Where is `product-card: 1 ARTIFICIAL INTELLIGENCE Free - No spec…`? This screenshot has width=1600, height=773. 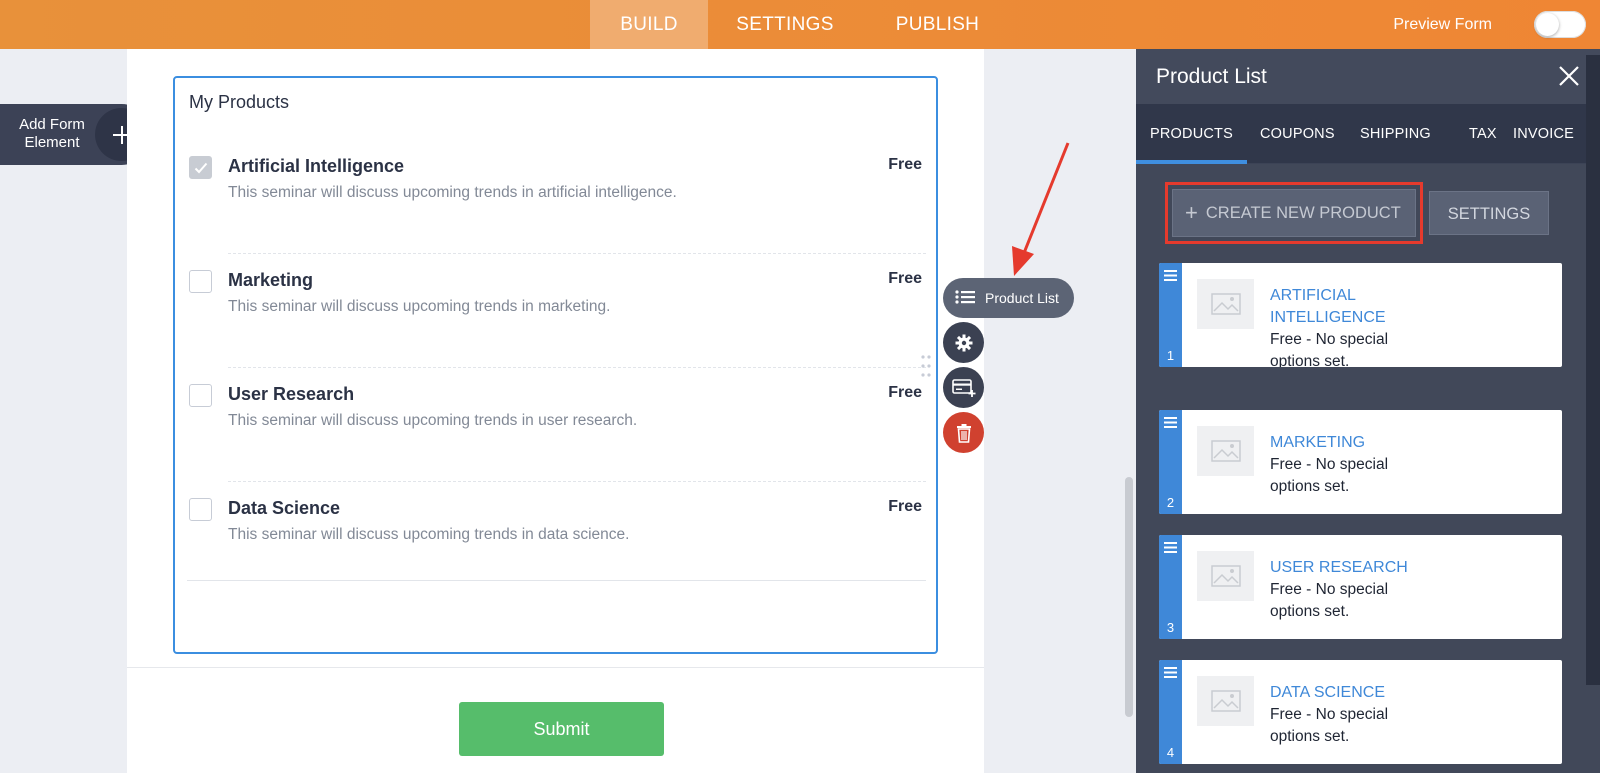
product-card: 1 ARTIFICIAL INTELLIGENCE Free - No spec… is located at coordinates (1360, 315).